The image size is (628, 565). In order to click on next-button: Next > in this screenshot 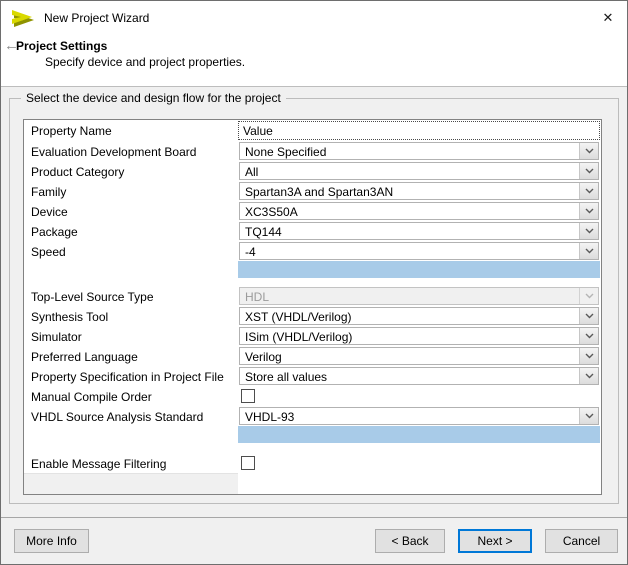, I will do `click(495, 541)`.